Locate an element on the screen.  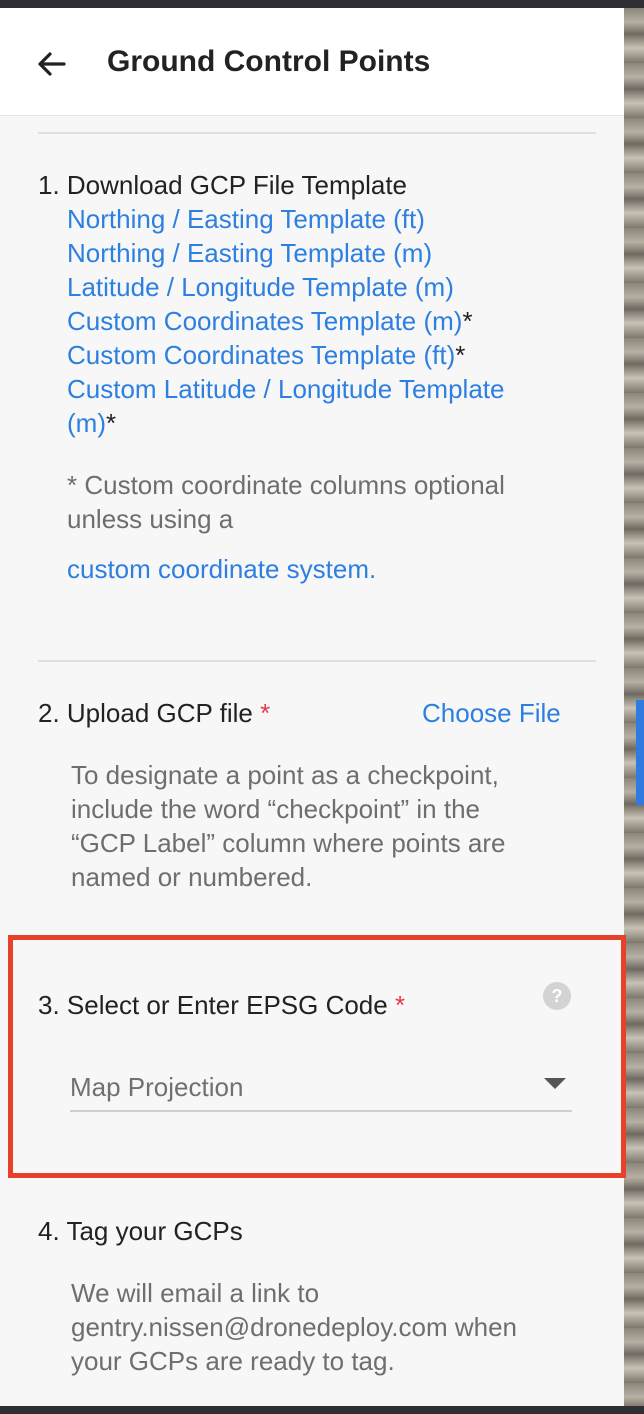
email-note-line: your GCPs are ready to tag. is located at coordinates (233, 1361).